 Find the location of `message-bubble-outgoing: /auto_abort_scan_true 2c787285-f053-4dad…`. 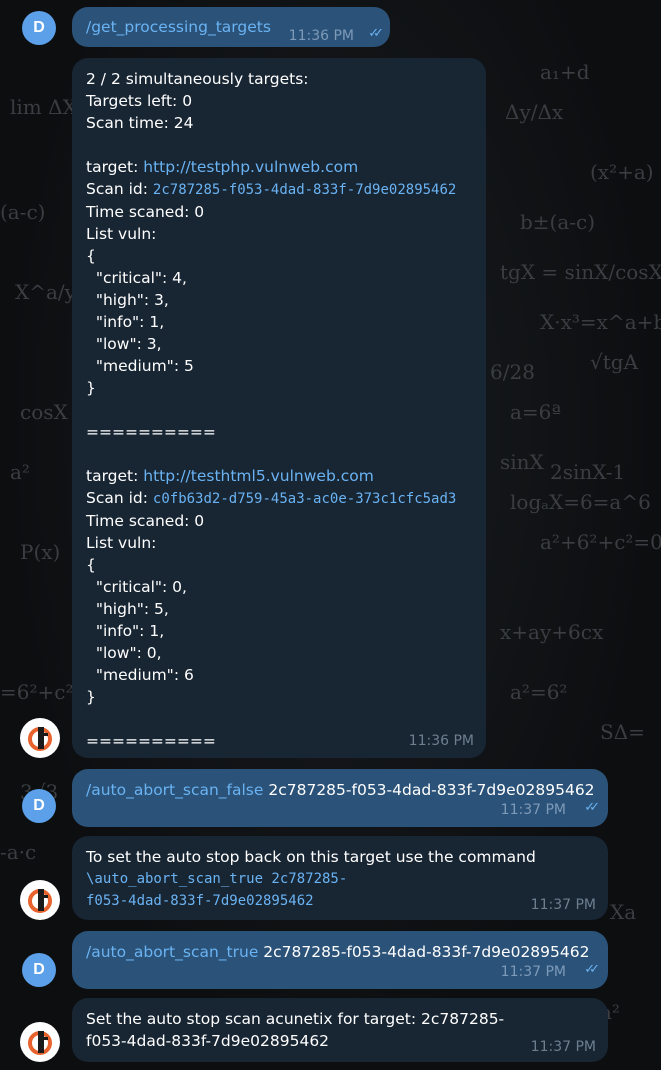

message-bubble-outgoing: /auto_abort_scan_true 2c787285-f053-4dad… is located at coordinates (340, 960).